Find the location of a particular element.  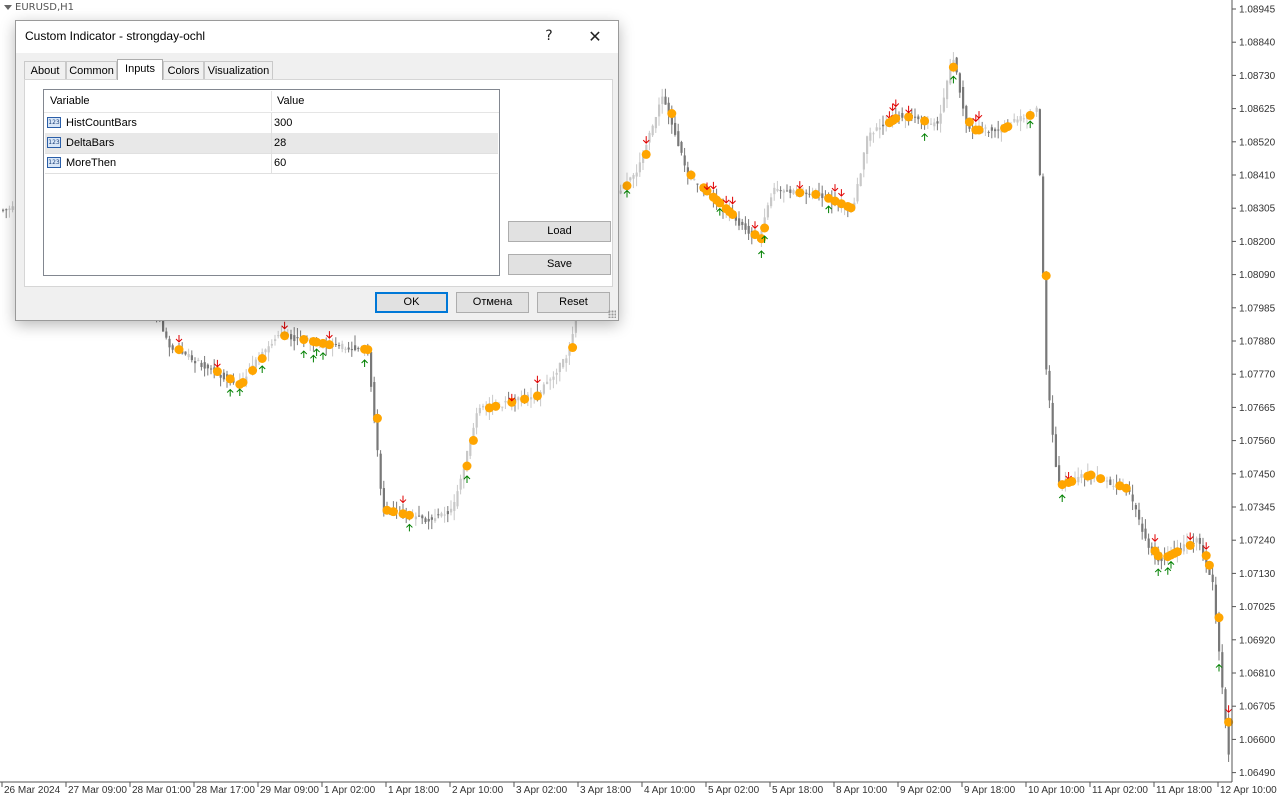

table-header: Variable Value is located at coordinates (271, 101).